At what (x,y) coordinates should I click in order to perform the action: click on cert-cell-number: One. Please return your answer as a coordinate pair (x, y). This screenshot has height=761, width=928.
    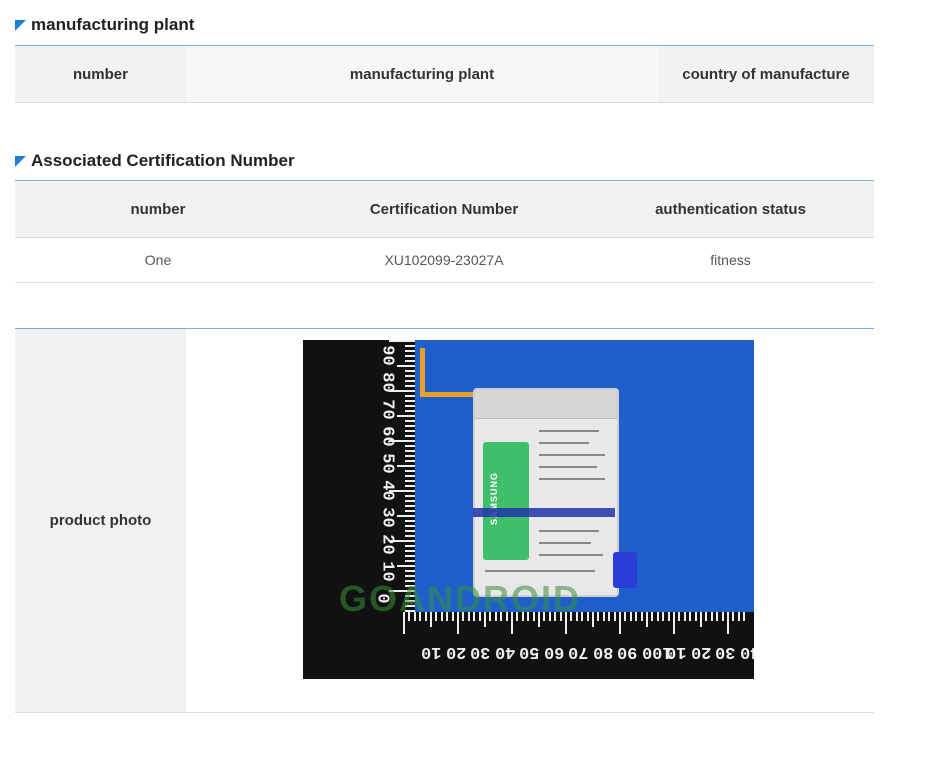
    Looking at the image, I should click on (158, 260).